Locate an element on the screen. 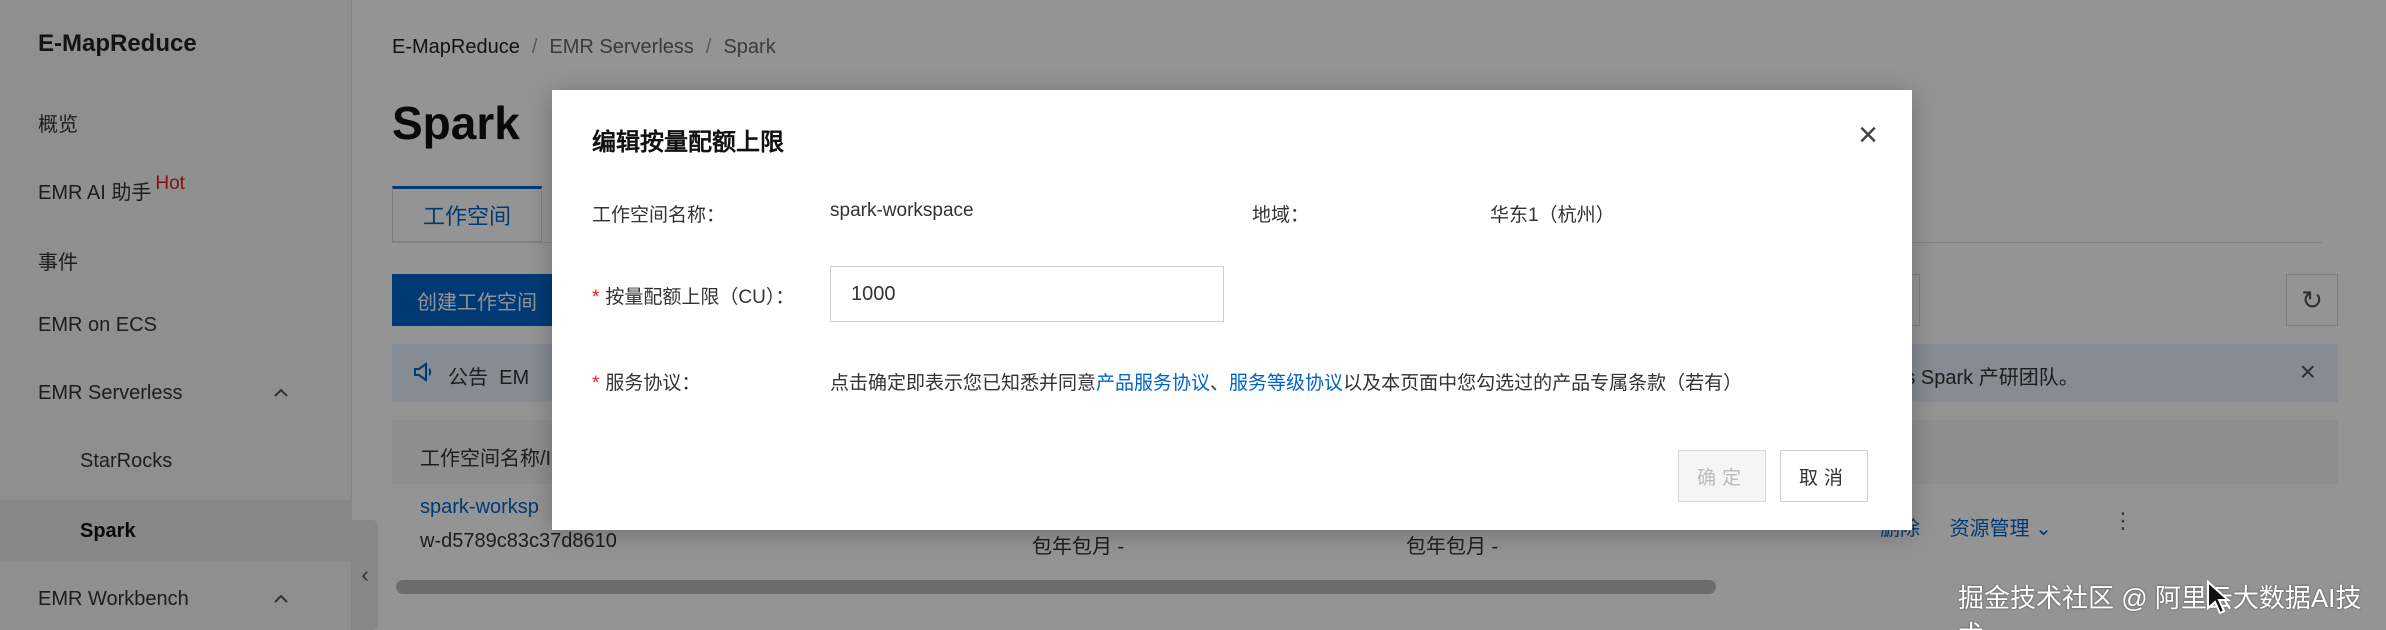 This screenshot has height=630, width=2386. service-agreement-link: 产品服务协议 is located at coordinates (1153, 383).